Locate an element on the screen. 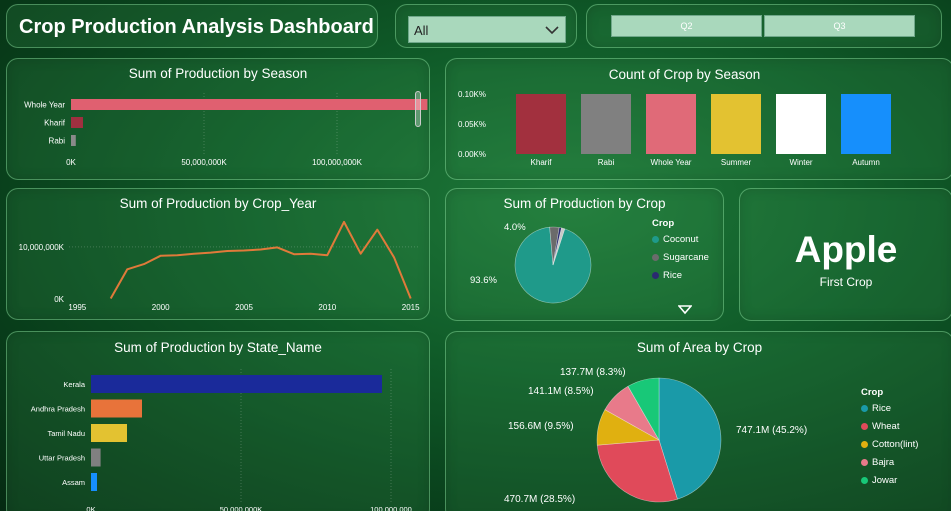 This screenshot has height=511, width=951. y-category-label: Rabi is located at coordinates (57, 141).